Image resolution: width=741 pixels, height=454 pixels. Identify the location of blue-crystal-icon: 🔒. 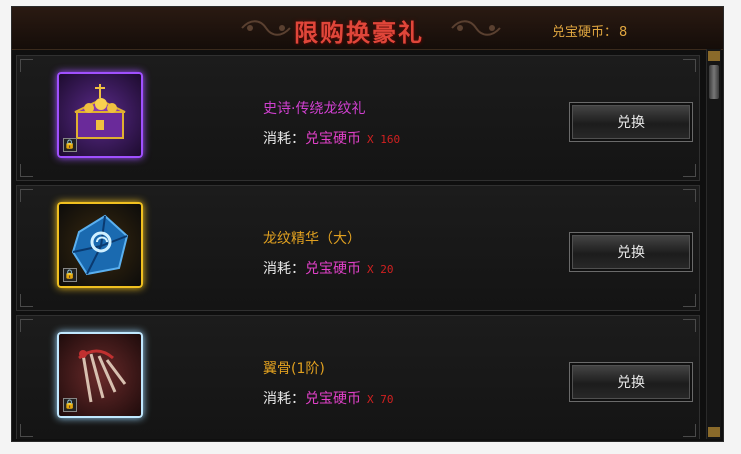
(100, 245).